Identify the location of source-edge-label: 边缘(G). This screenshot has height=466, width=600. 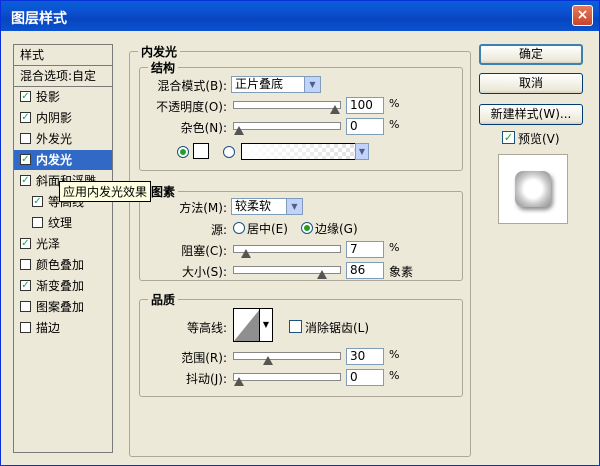
(336, 229).